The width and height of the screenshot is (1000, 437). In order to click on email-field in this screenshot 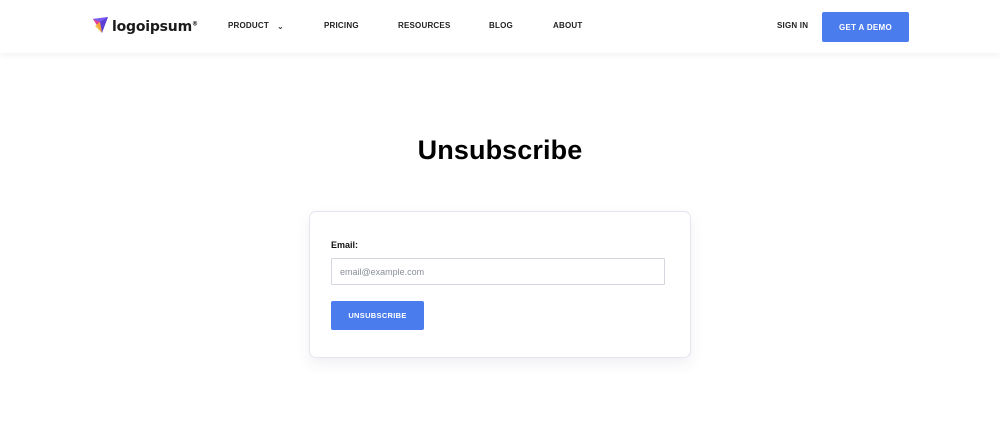, I will do `click(498, 271)`.